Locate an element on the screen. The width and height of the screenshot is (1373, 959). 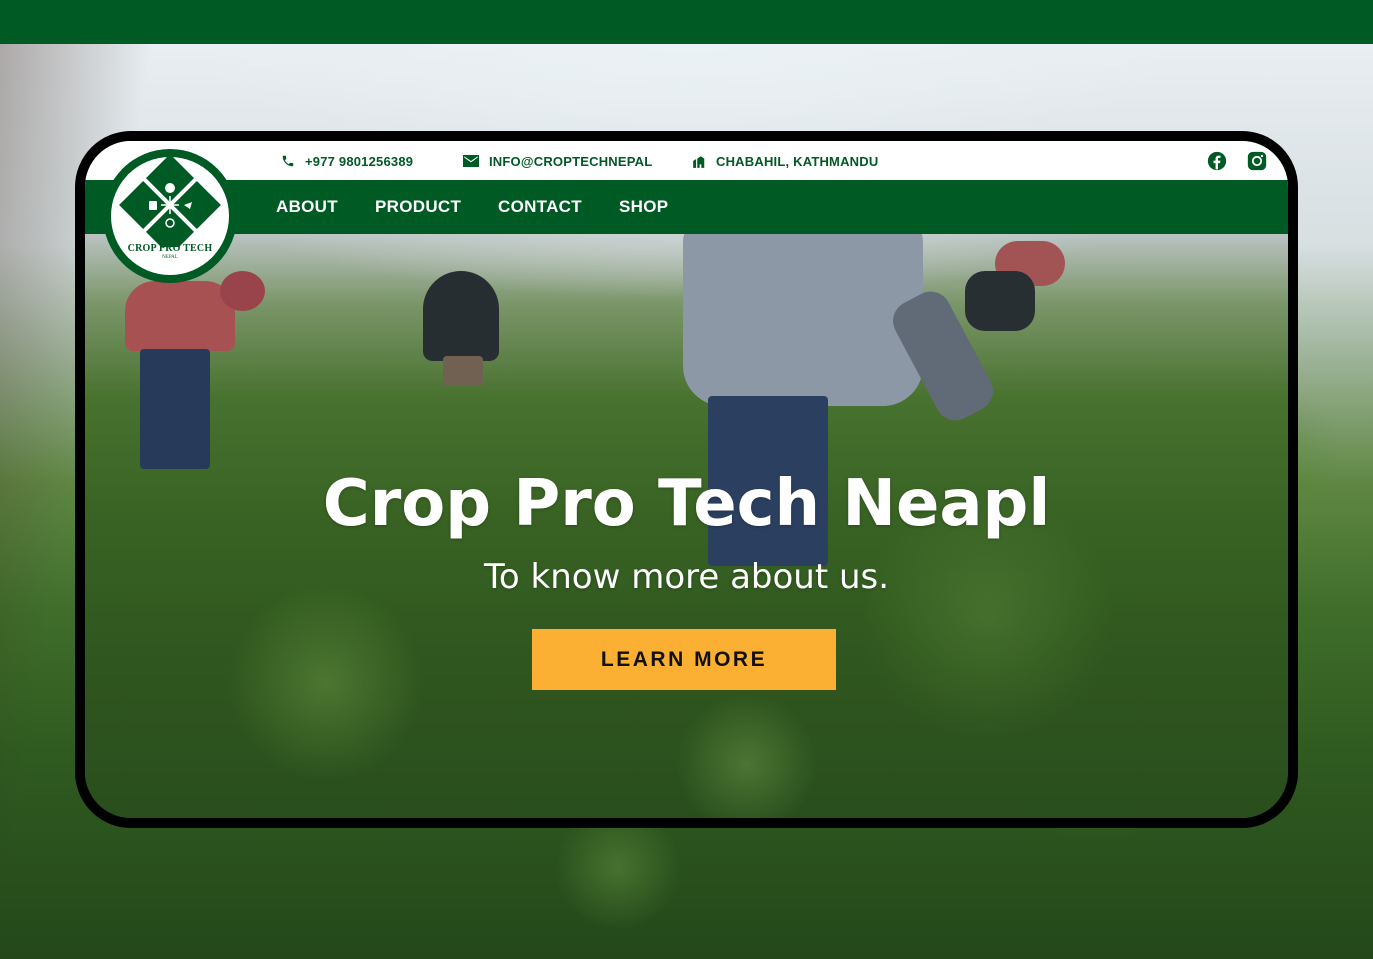
facebook-link is located at coordinates (1217, 161).